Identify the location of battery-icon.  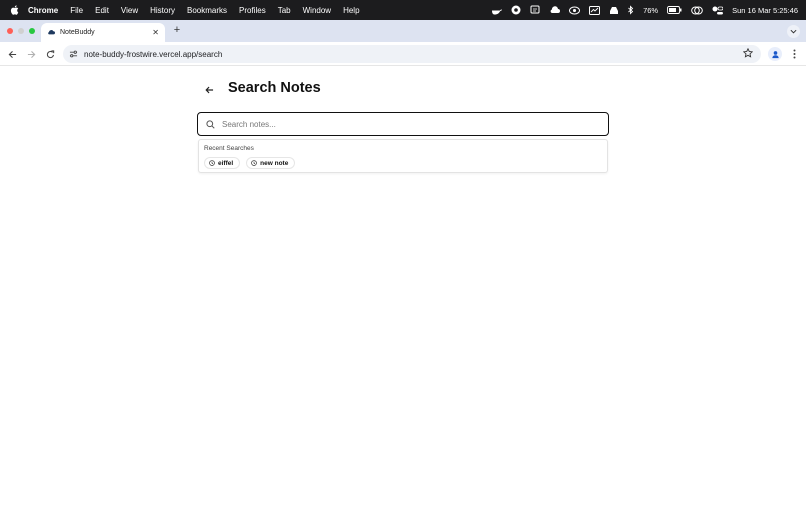
(674, 10).